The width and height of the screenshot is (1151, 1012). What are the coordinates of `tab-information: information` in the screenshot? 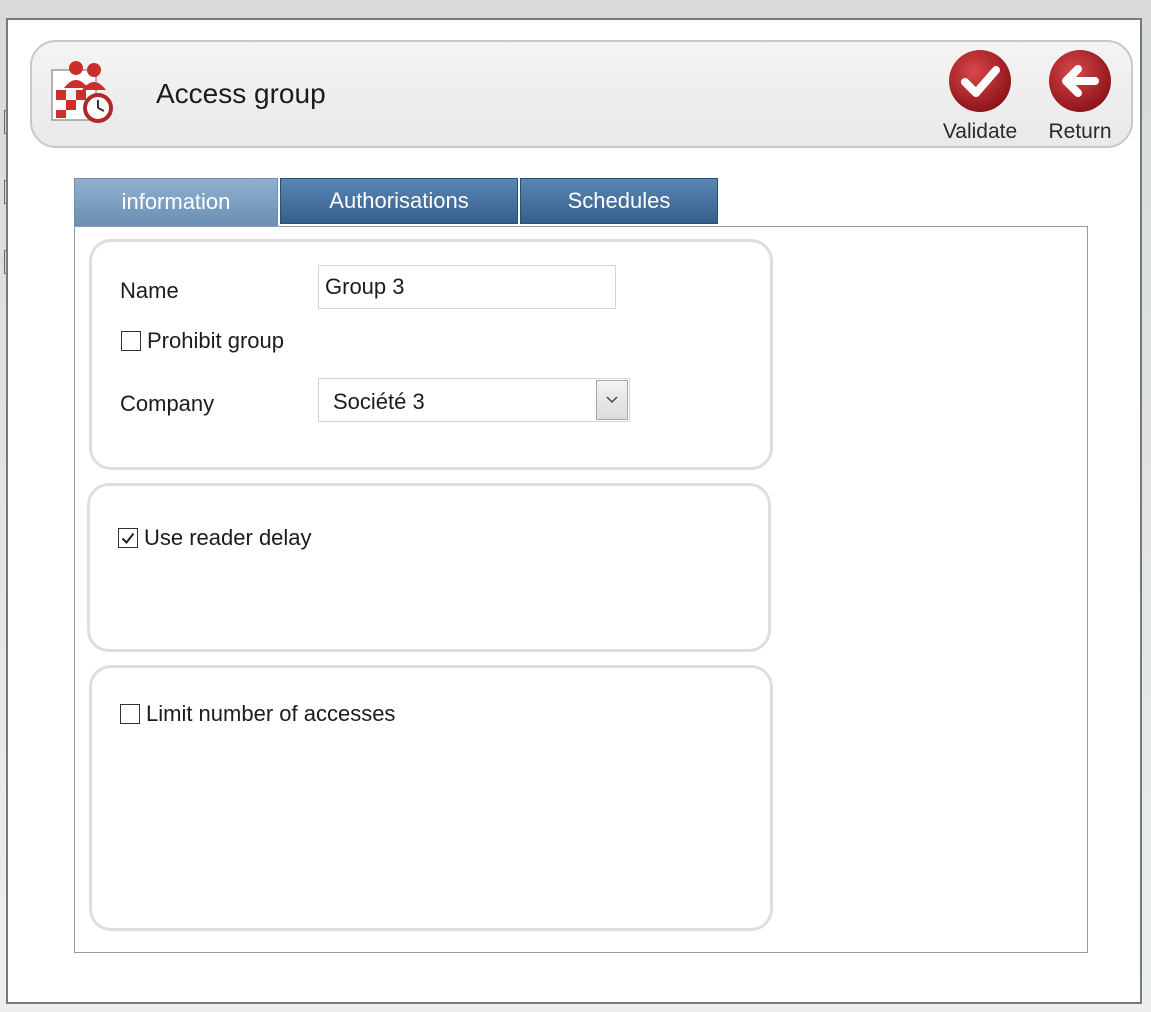 It's located at (176, 202).